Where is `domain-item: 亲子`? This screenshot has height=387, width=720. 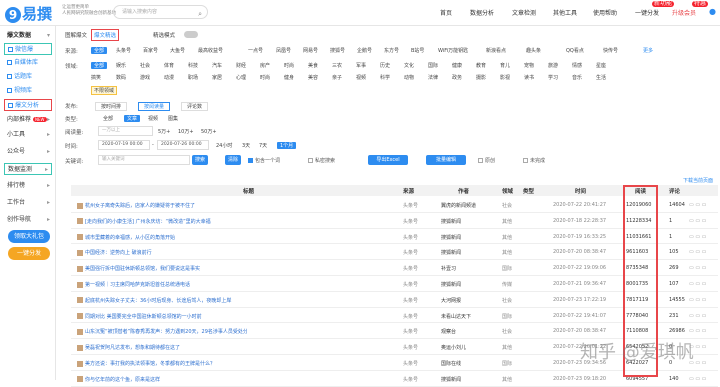 domain-item: 亲子 is located at coordinates (337, 77).